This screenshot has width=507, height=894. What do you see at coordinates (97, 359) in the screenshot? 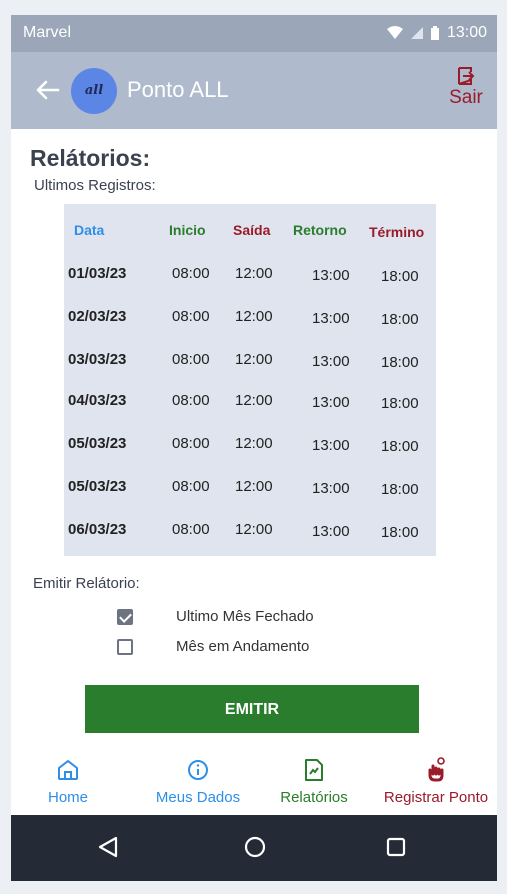
I see `cell-date: 03/03/23` at bounding box center [97, 359].